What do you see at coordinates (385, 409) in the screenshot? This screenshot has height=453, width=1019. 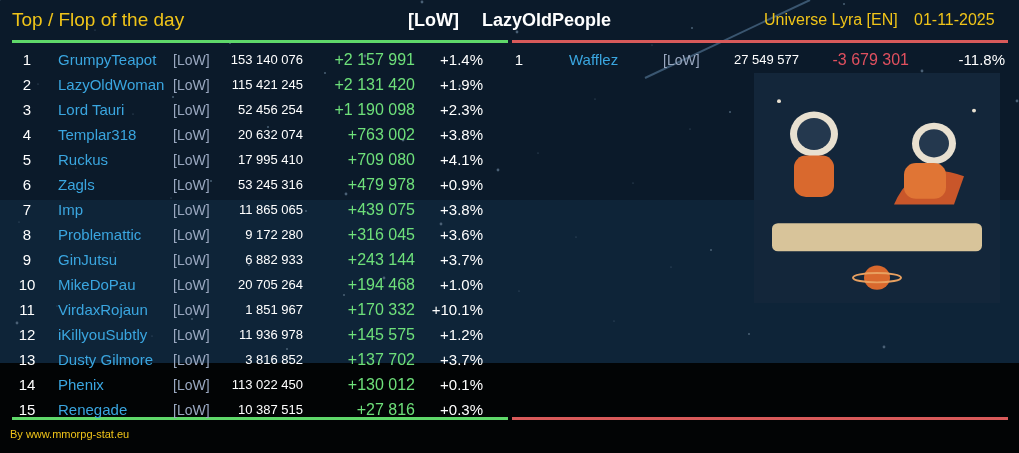 I see `change-cell-text: +27 816` at bounding box center [385, 409].